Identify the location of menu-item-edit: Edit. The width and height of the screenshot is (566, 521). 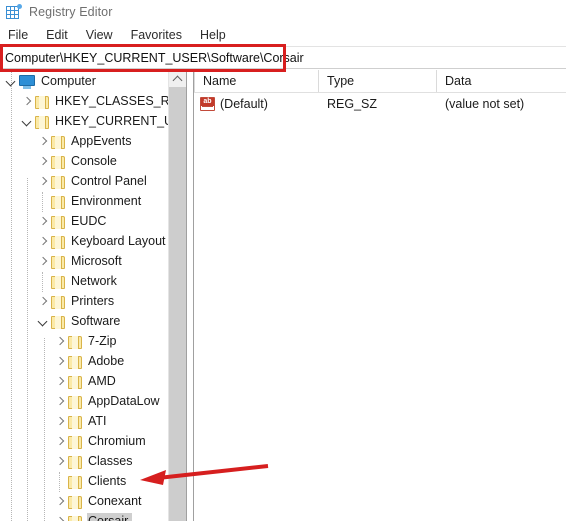
(61, 35).